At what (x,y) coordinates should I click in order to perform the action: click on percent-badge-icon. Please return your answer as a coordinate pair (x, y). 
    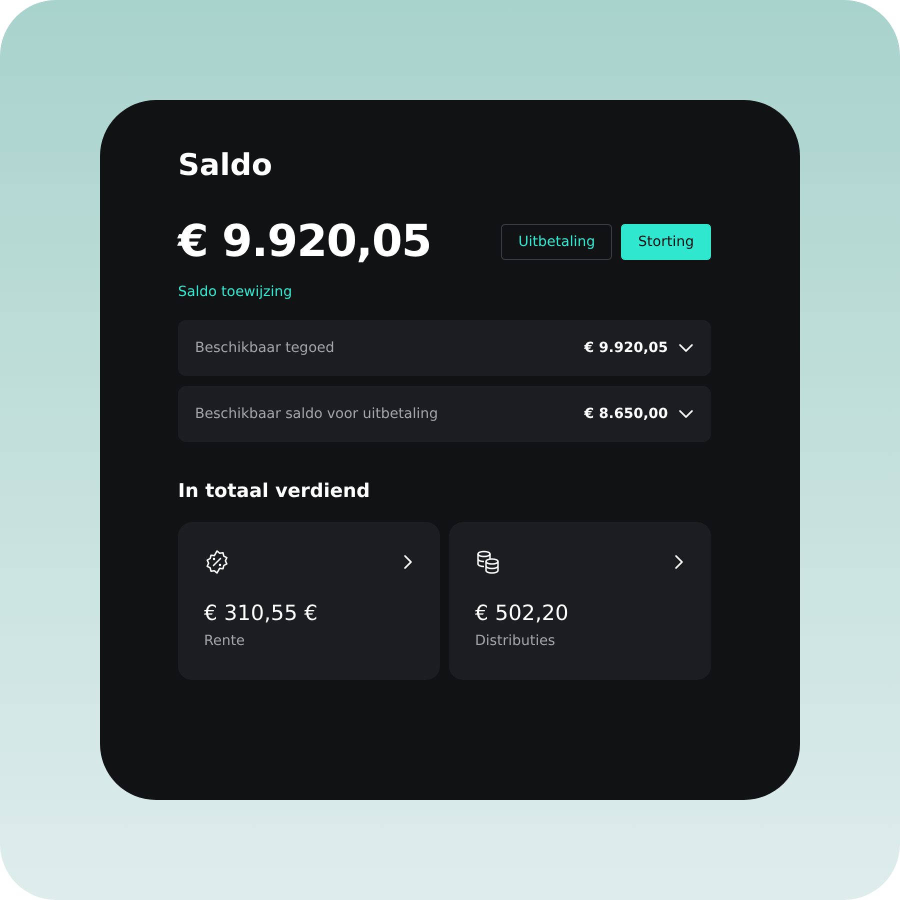
    Looking at the image, I should click on (217, 562).